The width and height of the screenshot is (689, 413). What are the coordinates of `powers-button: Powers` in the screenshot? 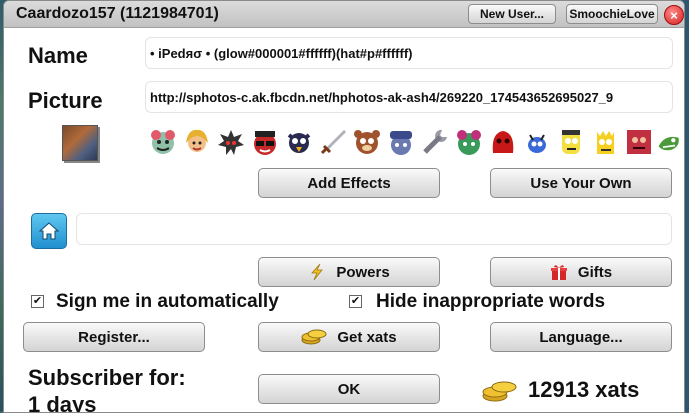 It's located at (349, 272).